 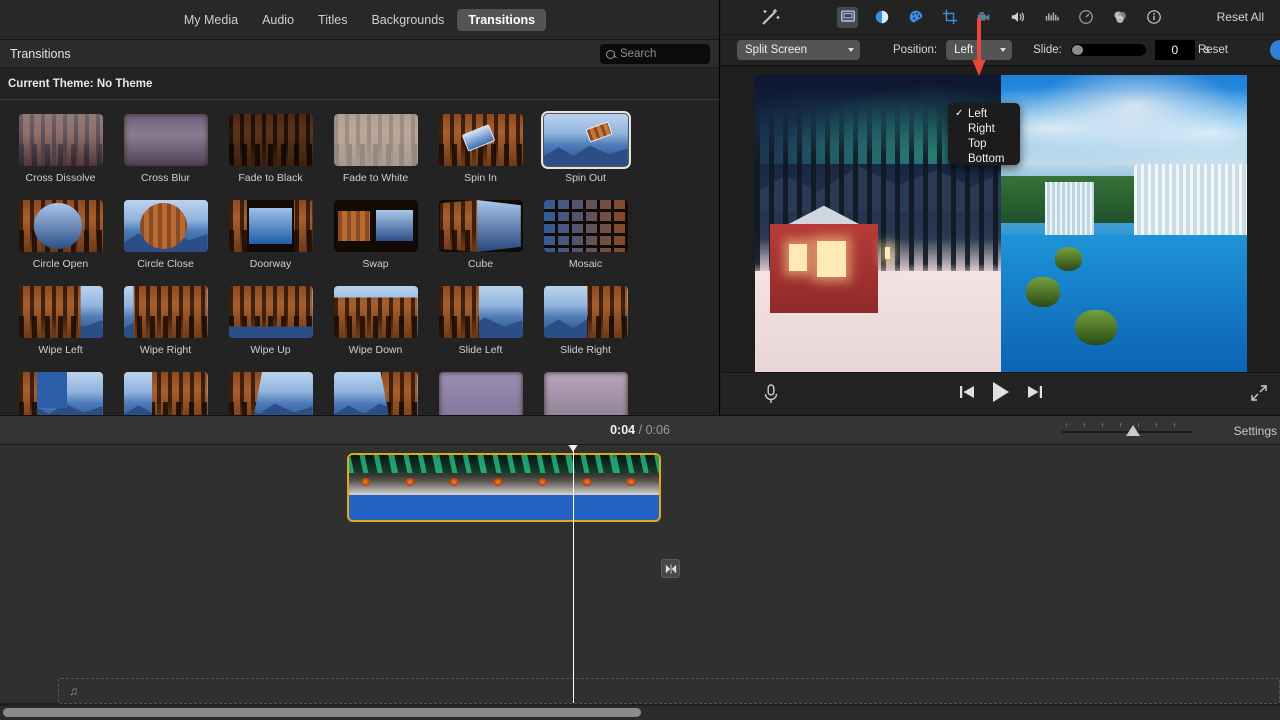 What do you see at coordinates (504, 507) in the screenshot?
I see `audio-waveform-band` at bounding box center [504, 507].